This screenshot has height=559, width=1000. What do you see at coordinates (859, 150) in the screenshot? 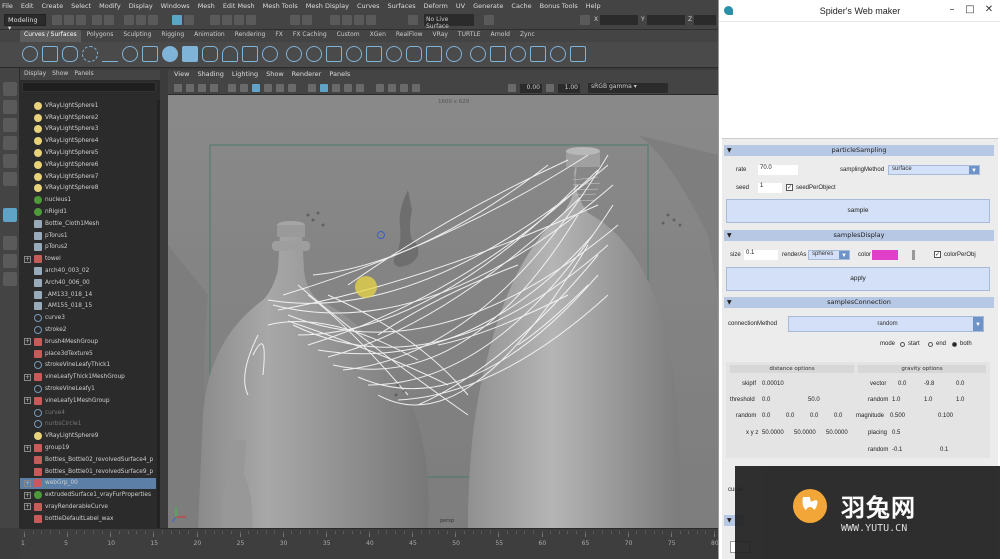
I see `section-particle-sampling: ▼ particleSampling` at bounding box center [859, 150].